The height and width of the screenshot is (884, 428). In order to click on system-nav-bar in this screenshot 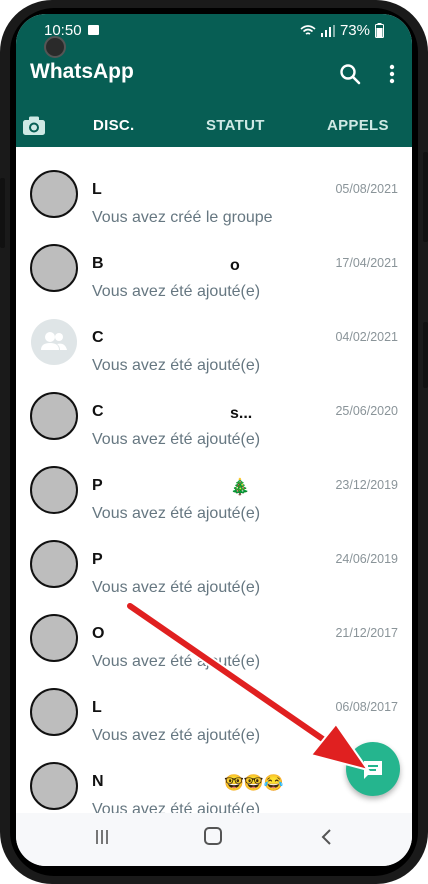, I will do `click(214, 839)`.